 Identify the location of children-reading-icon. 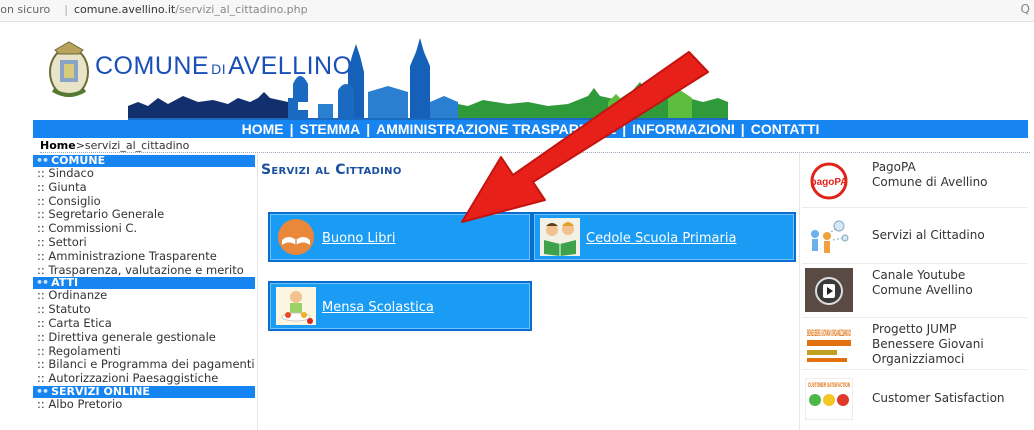
(560, 237).